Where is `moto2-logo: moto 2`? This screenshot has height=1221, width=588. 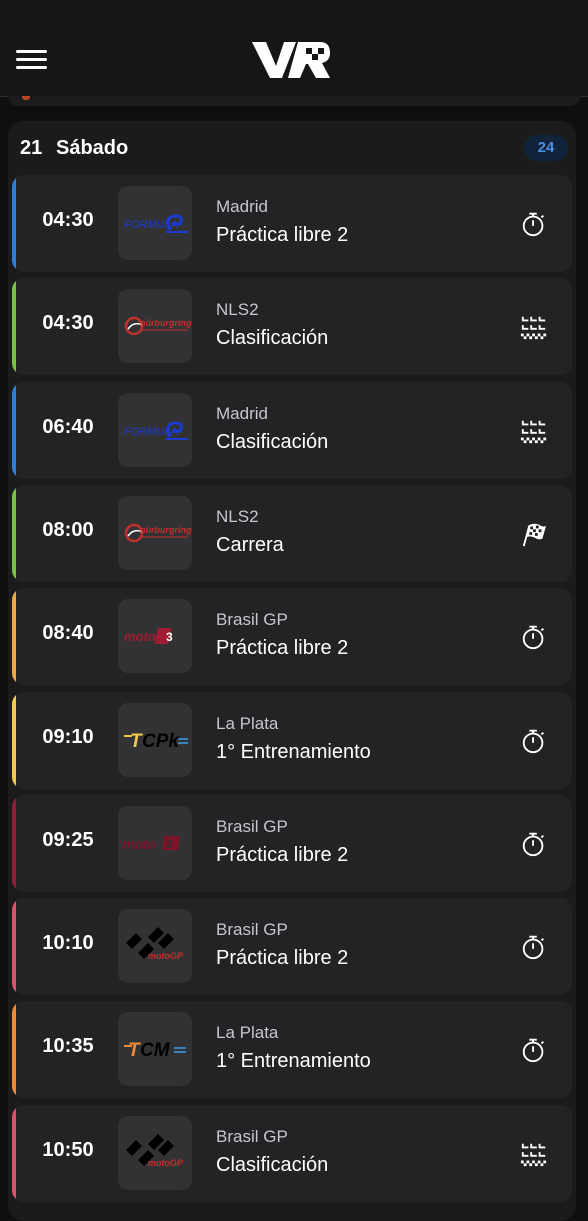 moto2-logo: moto 2 is located at coordinates (155, 842).